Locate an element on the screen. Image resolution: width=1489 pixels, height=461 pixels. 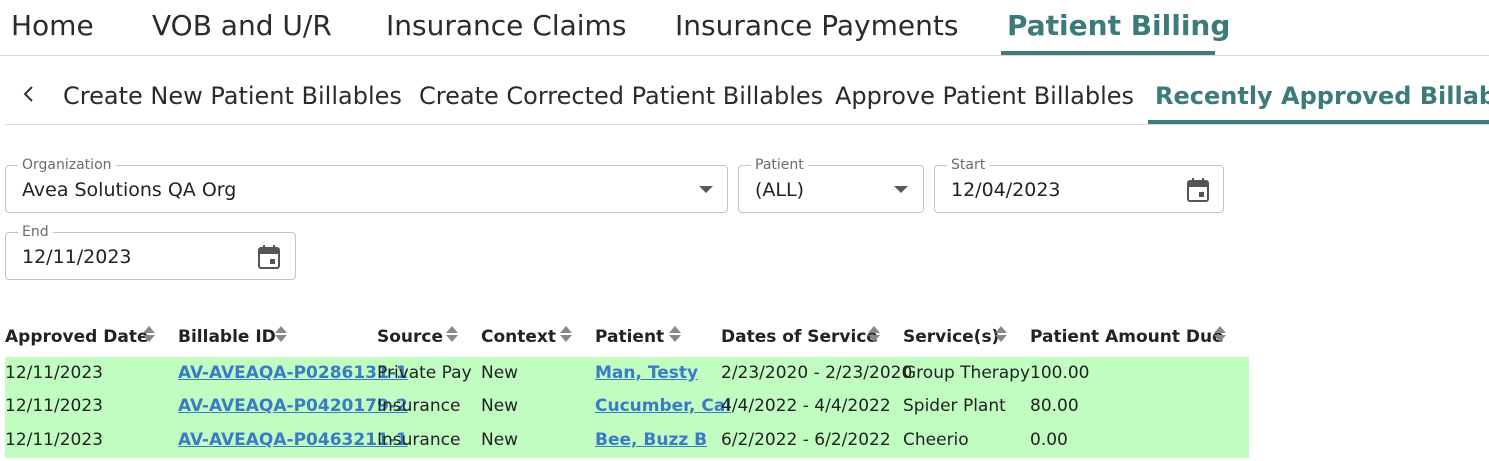
tab-insurance-payments: Insurance Payments is located at coordinates (816, 26).